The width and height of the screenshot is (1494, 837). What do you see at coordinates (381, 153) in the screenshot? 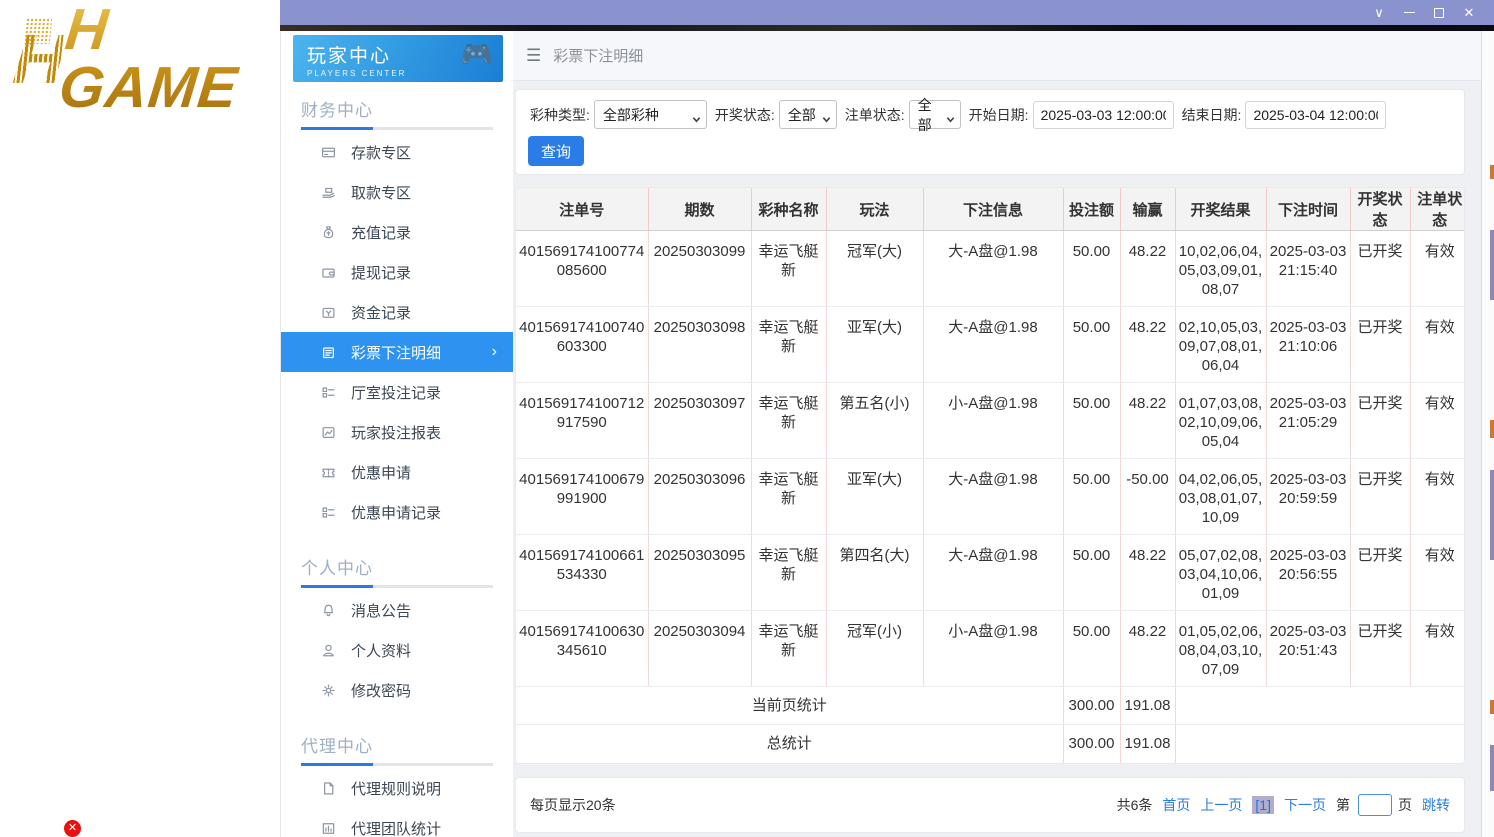
I see `sidebar-item-label: 存款专区` at bounding box center [381, 153].